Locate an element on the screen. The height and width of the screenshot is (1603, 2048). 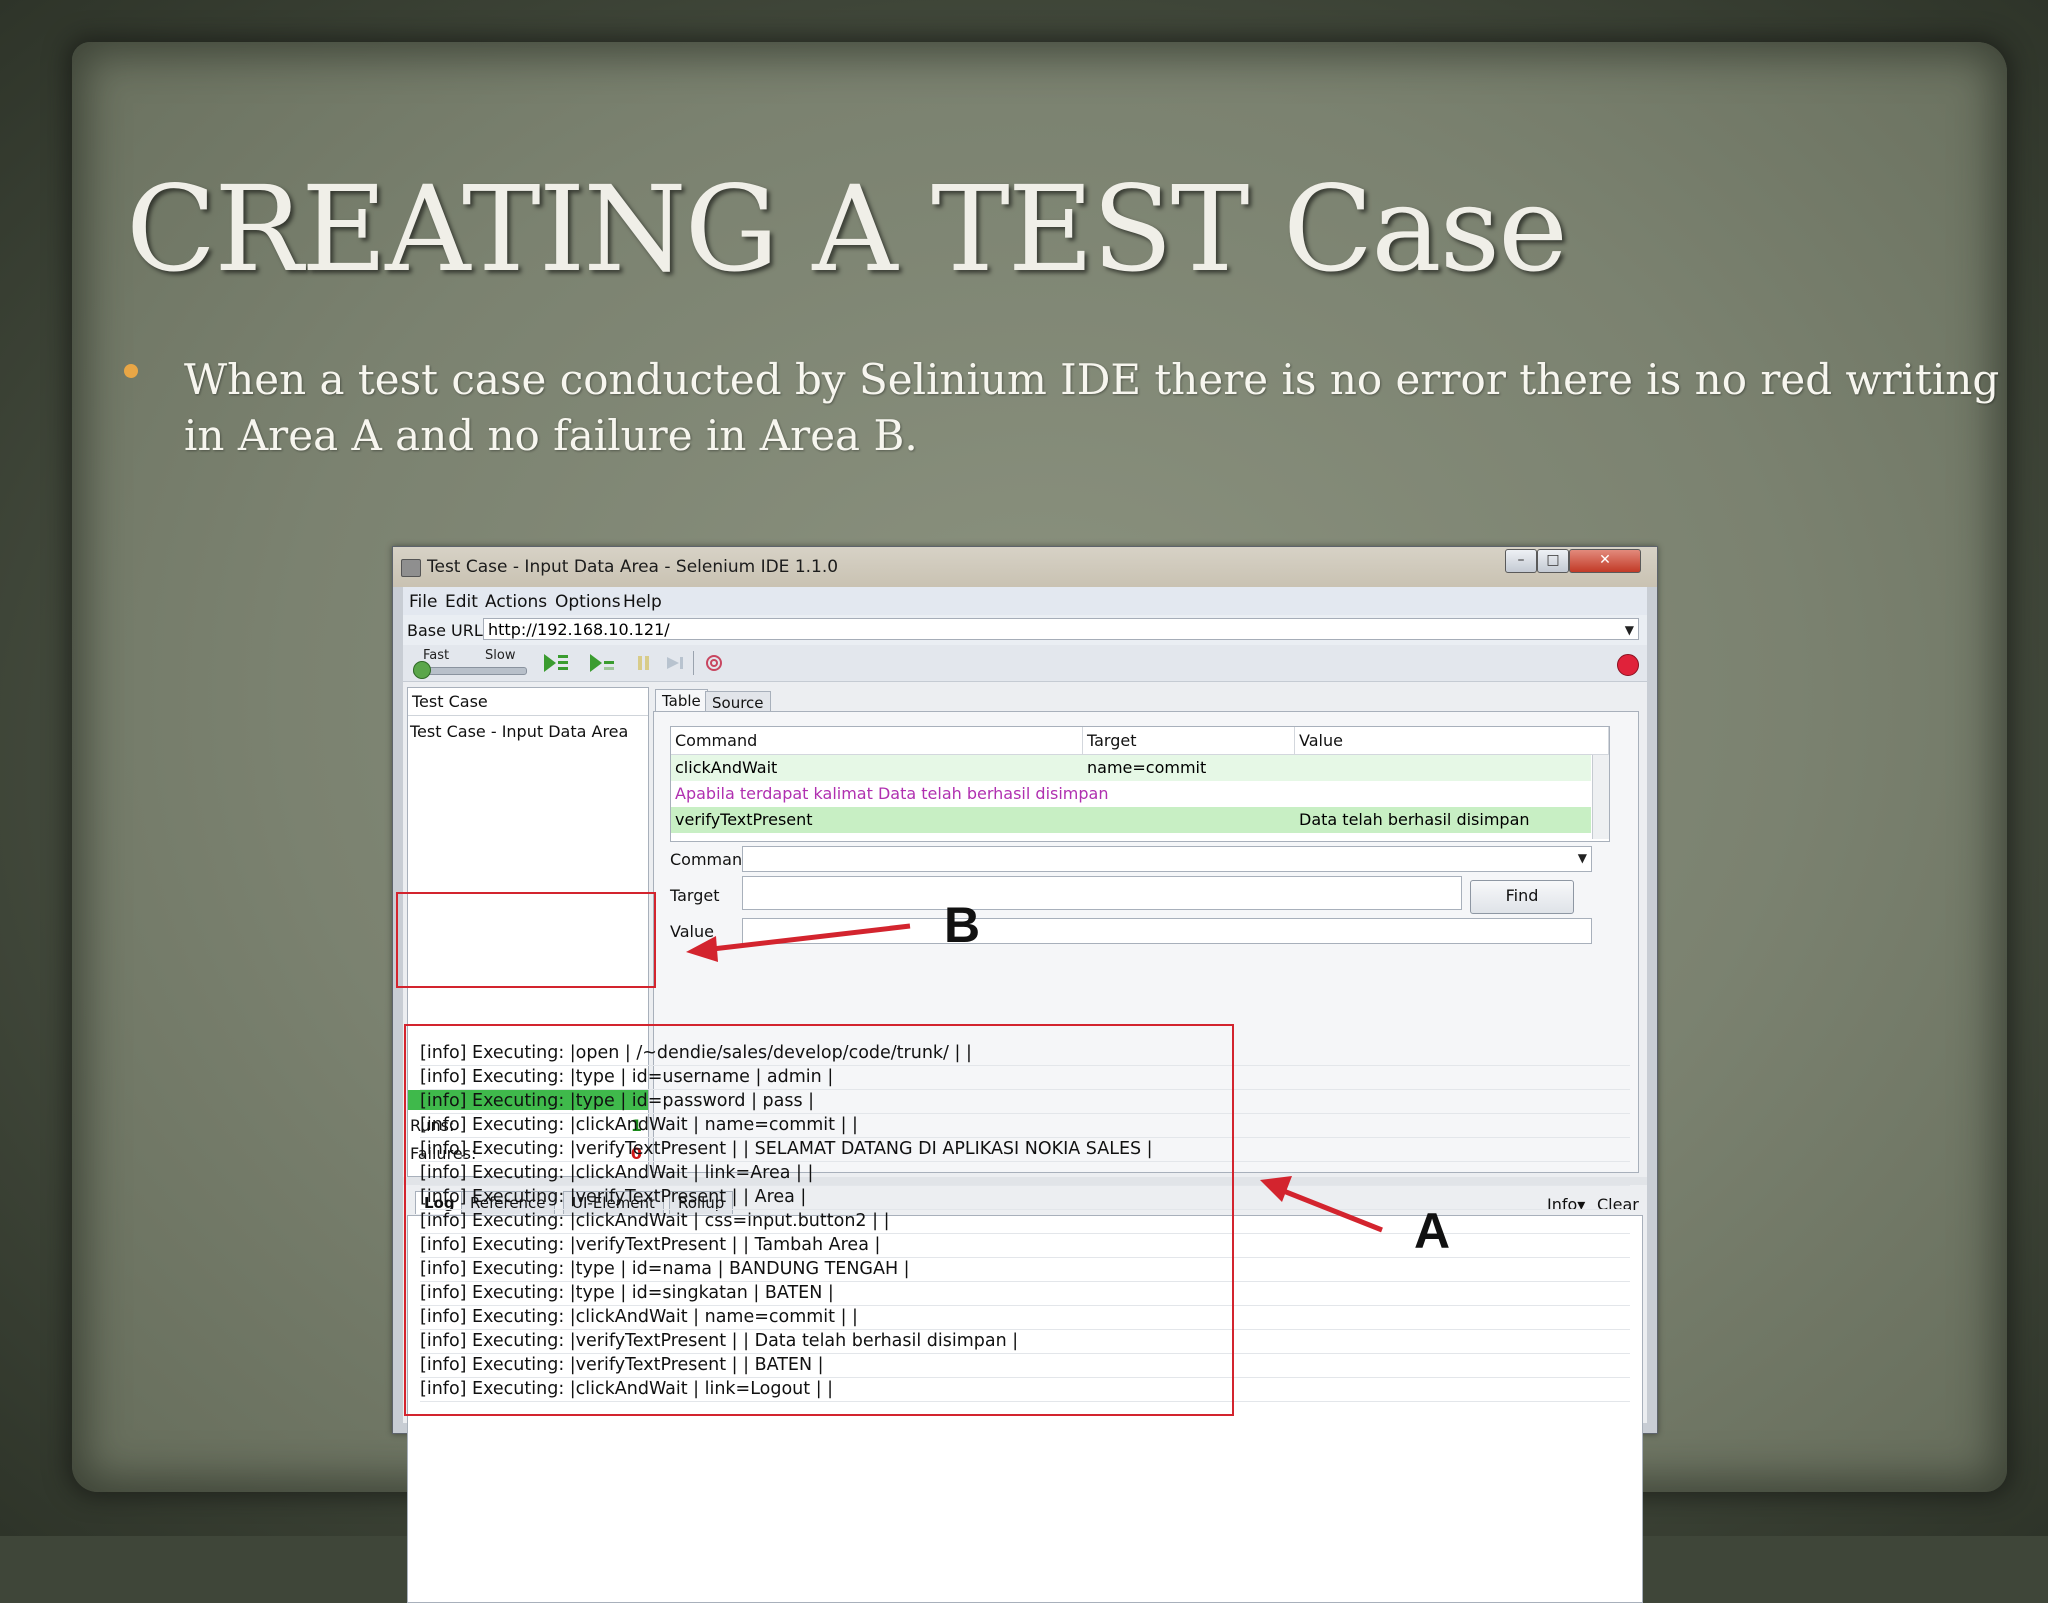
annotation-label-b: B is located at coordinates (962, 925).